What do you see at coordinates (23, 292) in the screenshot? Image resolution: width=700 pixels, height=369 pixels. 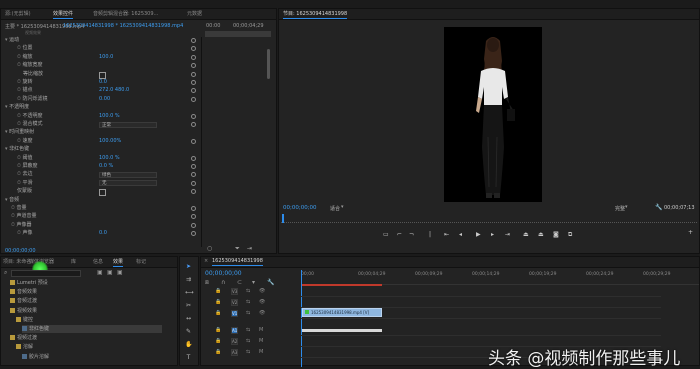 I see `effects-tree-item: 音频效果` at bounding box center [23, 292].